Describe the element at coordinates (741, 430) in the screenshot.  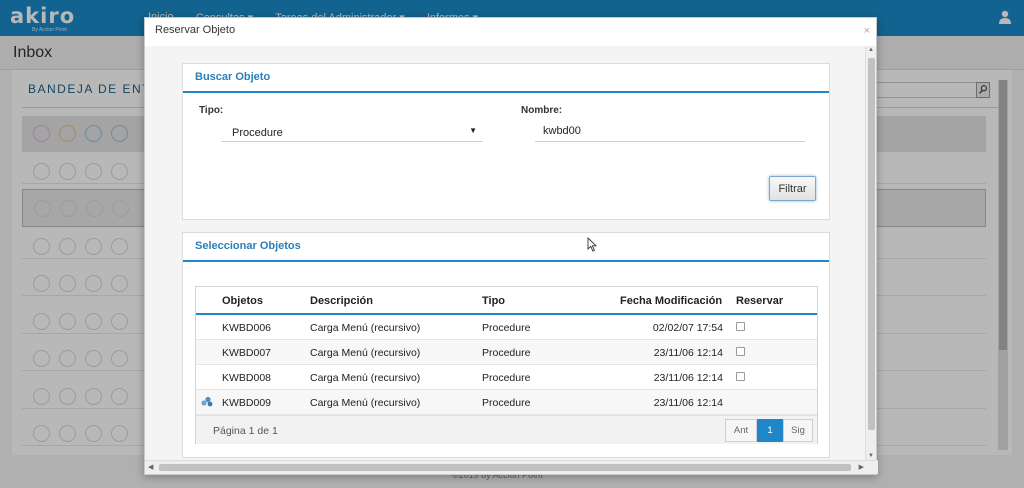
I see `prev-page-button: Ant` at that location.